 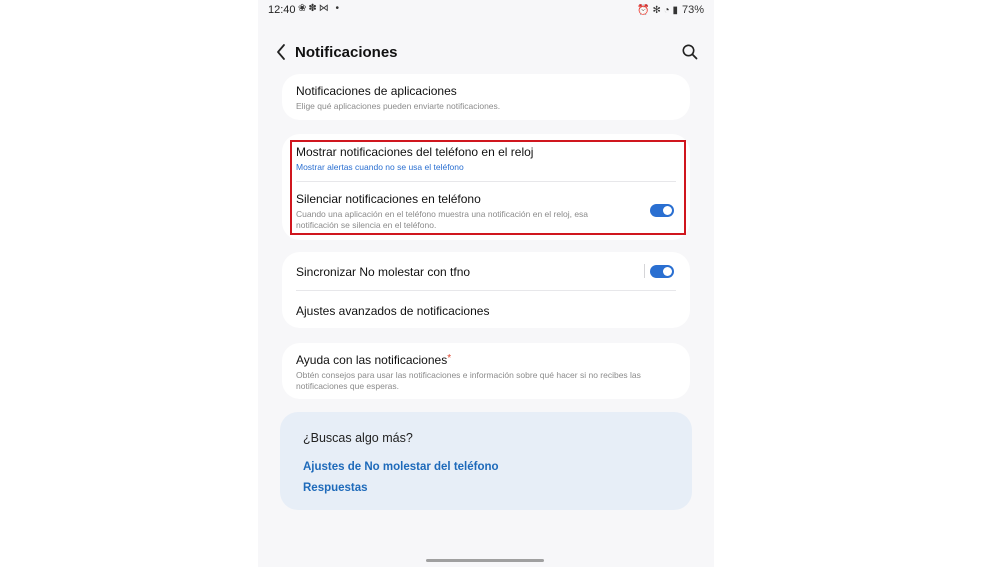 I want to click on back-arrow-icon, so click(x=282, y=52).